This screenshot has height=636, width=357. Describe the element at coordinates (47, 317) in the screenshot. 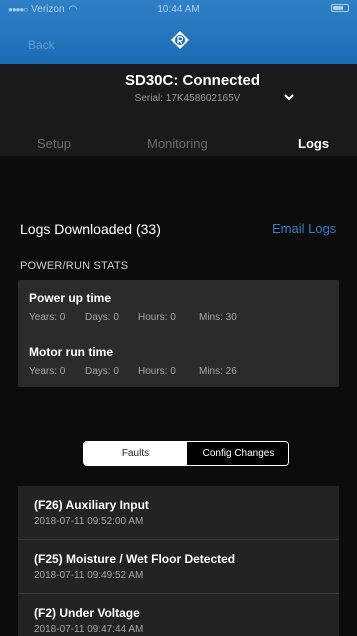

I see `power-up-years: Years: 0` at that location.